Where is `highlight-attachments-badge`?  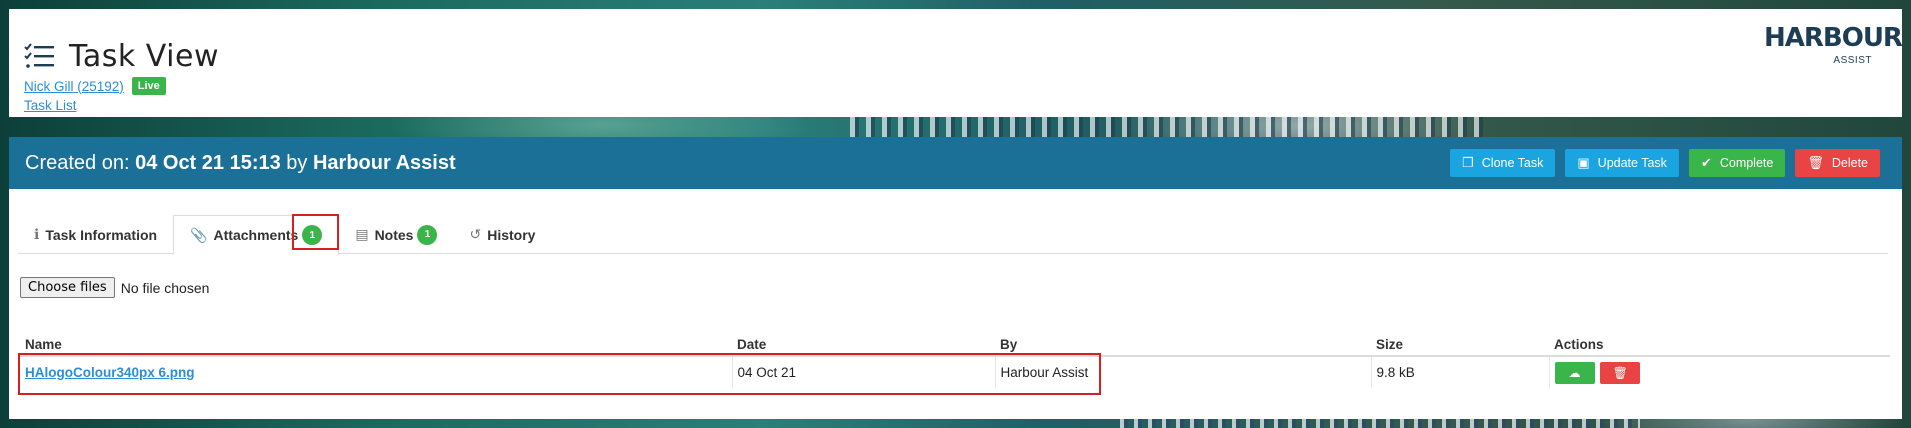
highlight-attachments-badge is located at coordinates (315, 232).